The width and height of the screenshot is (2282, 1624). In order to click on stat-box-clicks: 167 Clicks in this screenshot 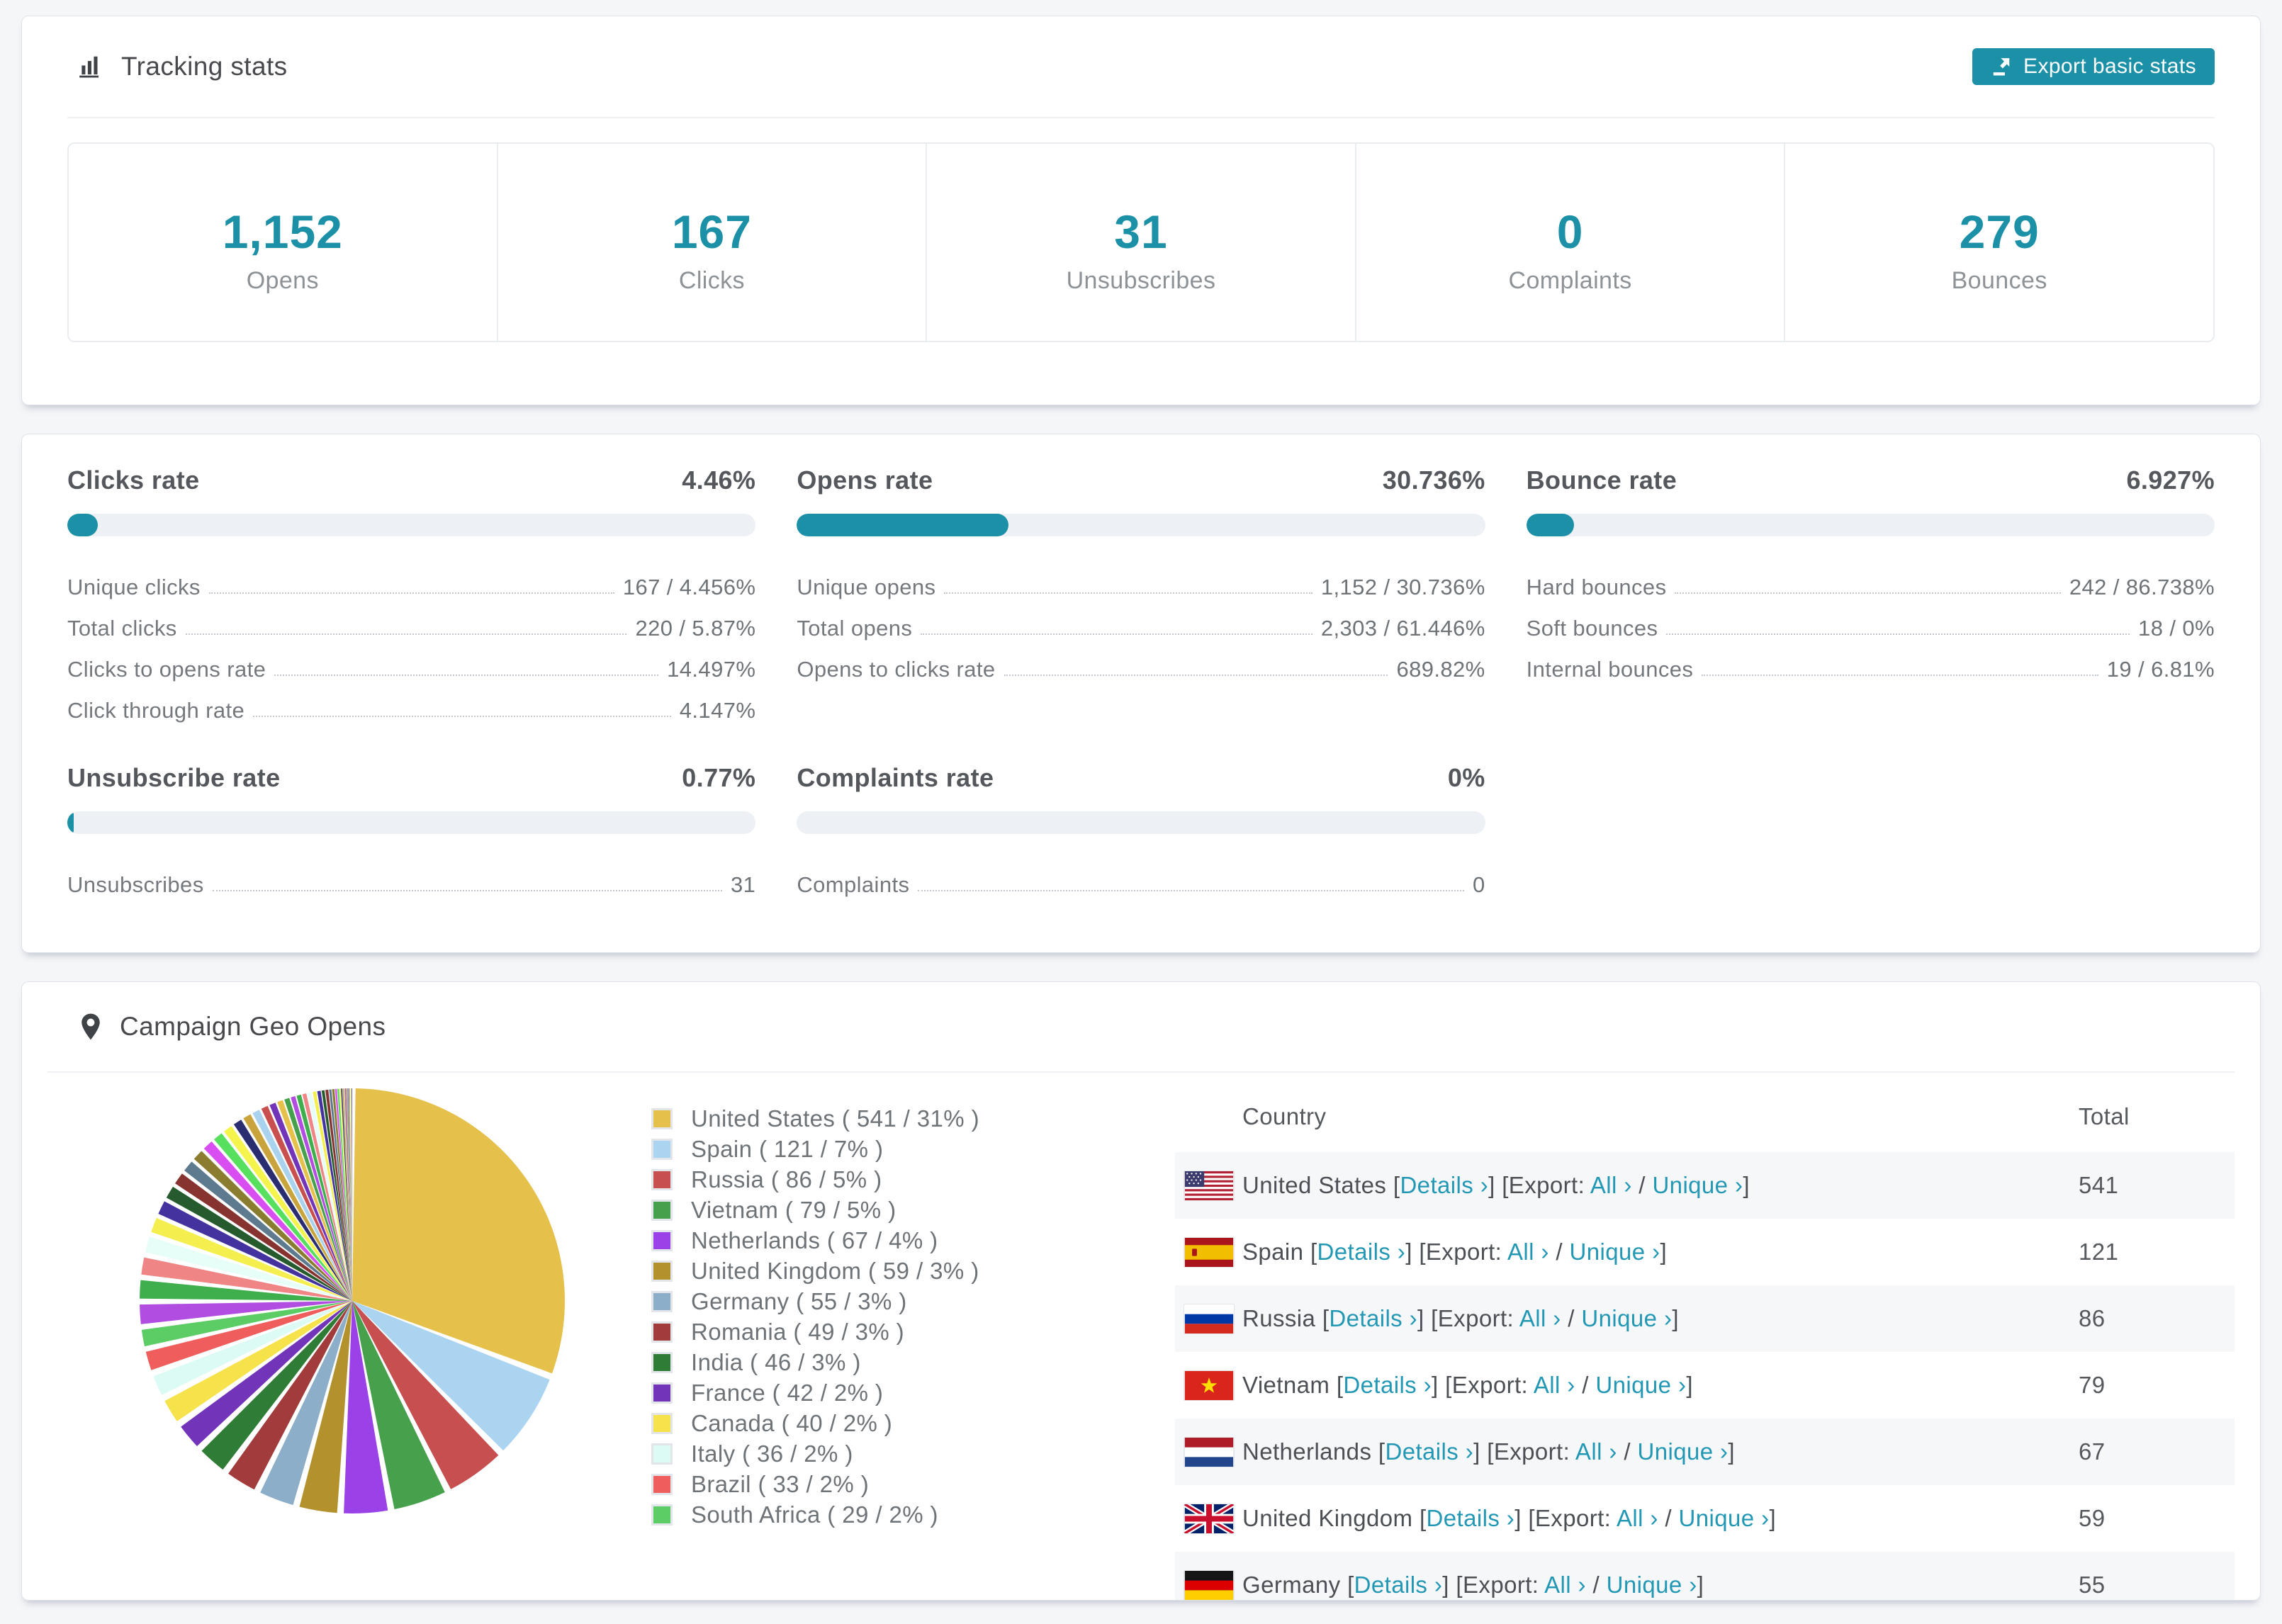, I will do `click(711, 243)`.